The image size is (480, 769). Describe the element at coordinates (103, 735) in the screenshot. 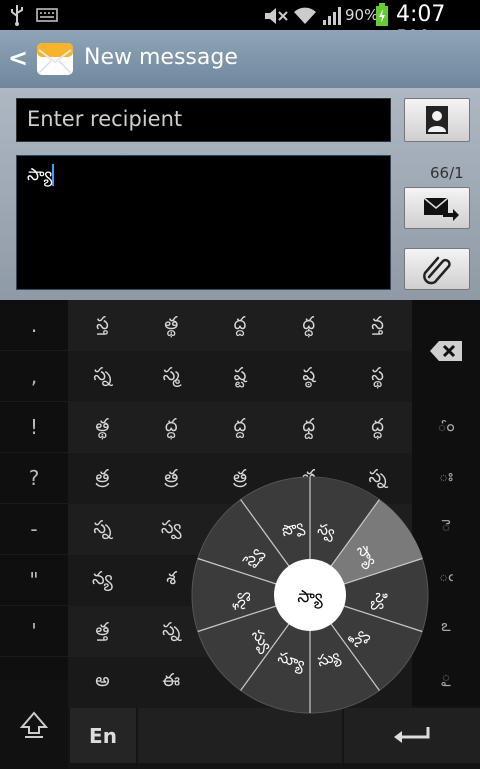

I see `language-key: En` at that location.